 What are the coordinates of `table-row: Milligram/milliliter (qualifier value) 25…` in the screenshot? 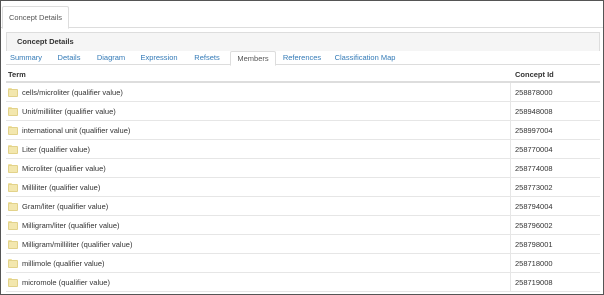 It's located at (303, 244).